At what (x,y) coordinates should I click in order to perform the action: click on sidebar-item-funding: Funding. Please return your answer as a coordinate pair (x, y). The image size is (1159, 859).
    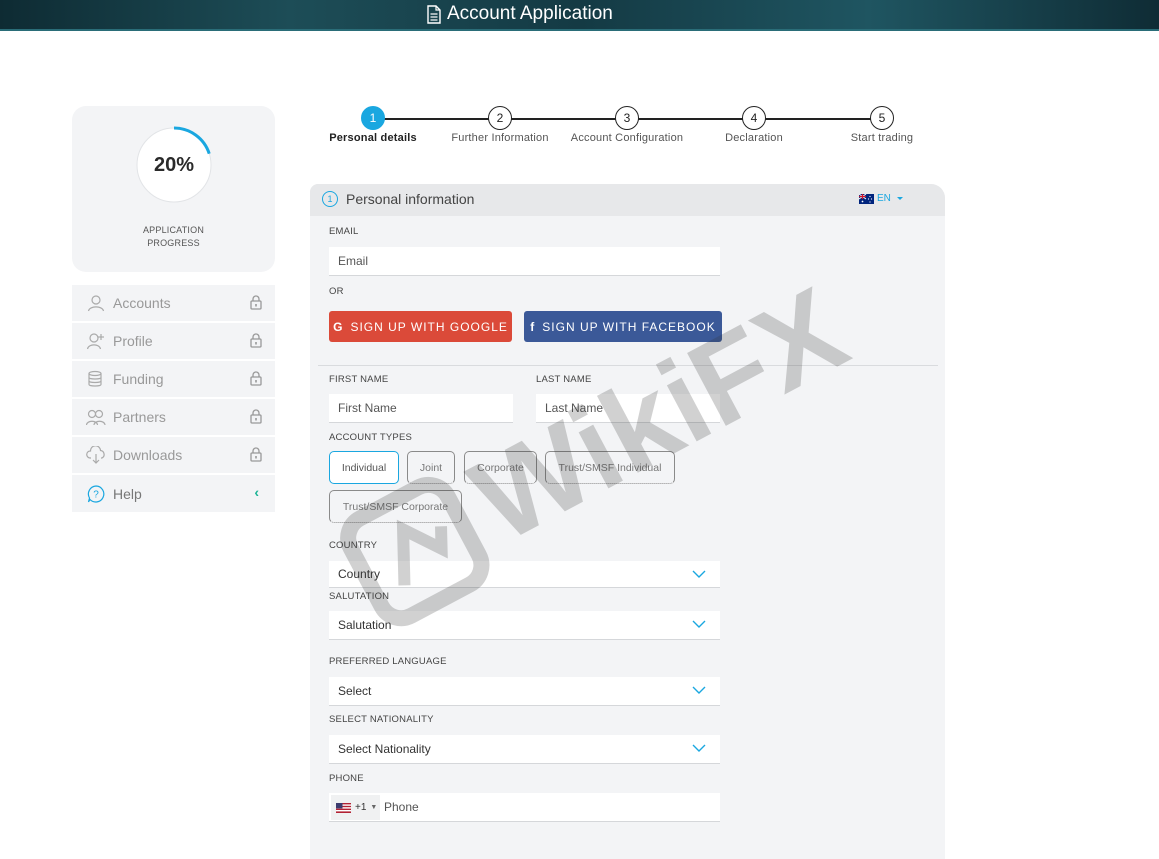
    Looking at the image, I should click on (173, 379).